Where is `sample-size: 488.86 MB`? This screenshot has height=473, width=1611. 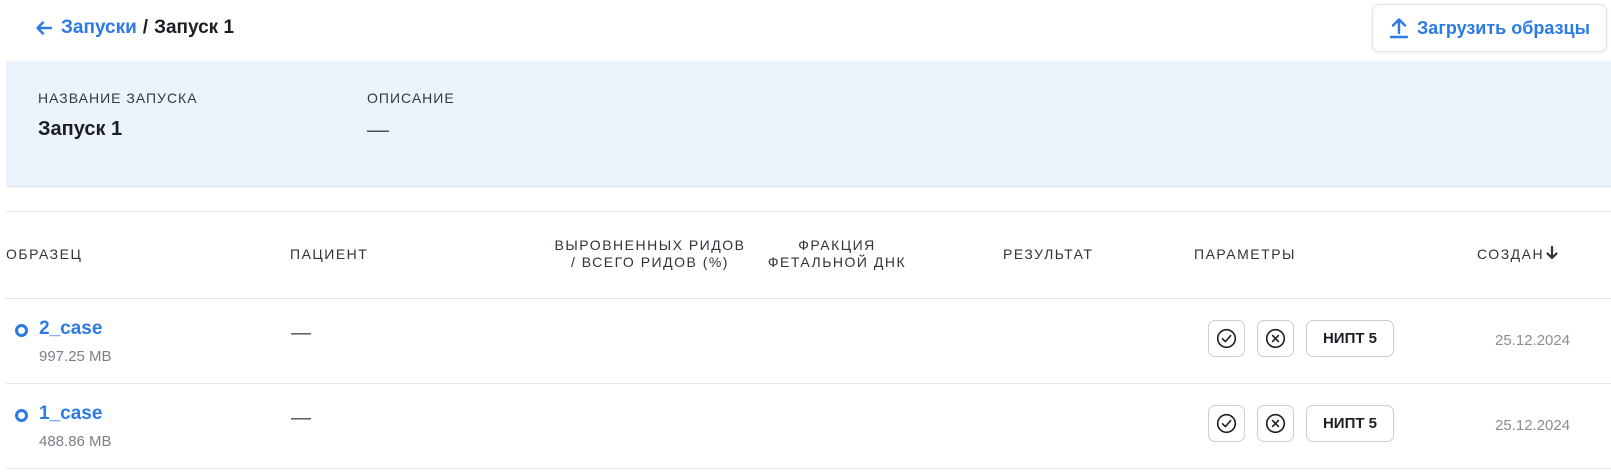 sample-size: 488.86 MB is located at coordinates (75, 441).